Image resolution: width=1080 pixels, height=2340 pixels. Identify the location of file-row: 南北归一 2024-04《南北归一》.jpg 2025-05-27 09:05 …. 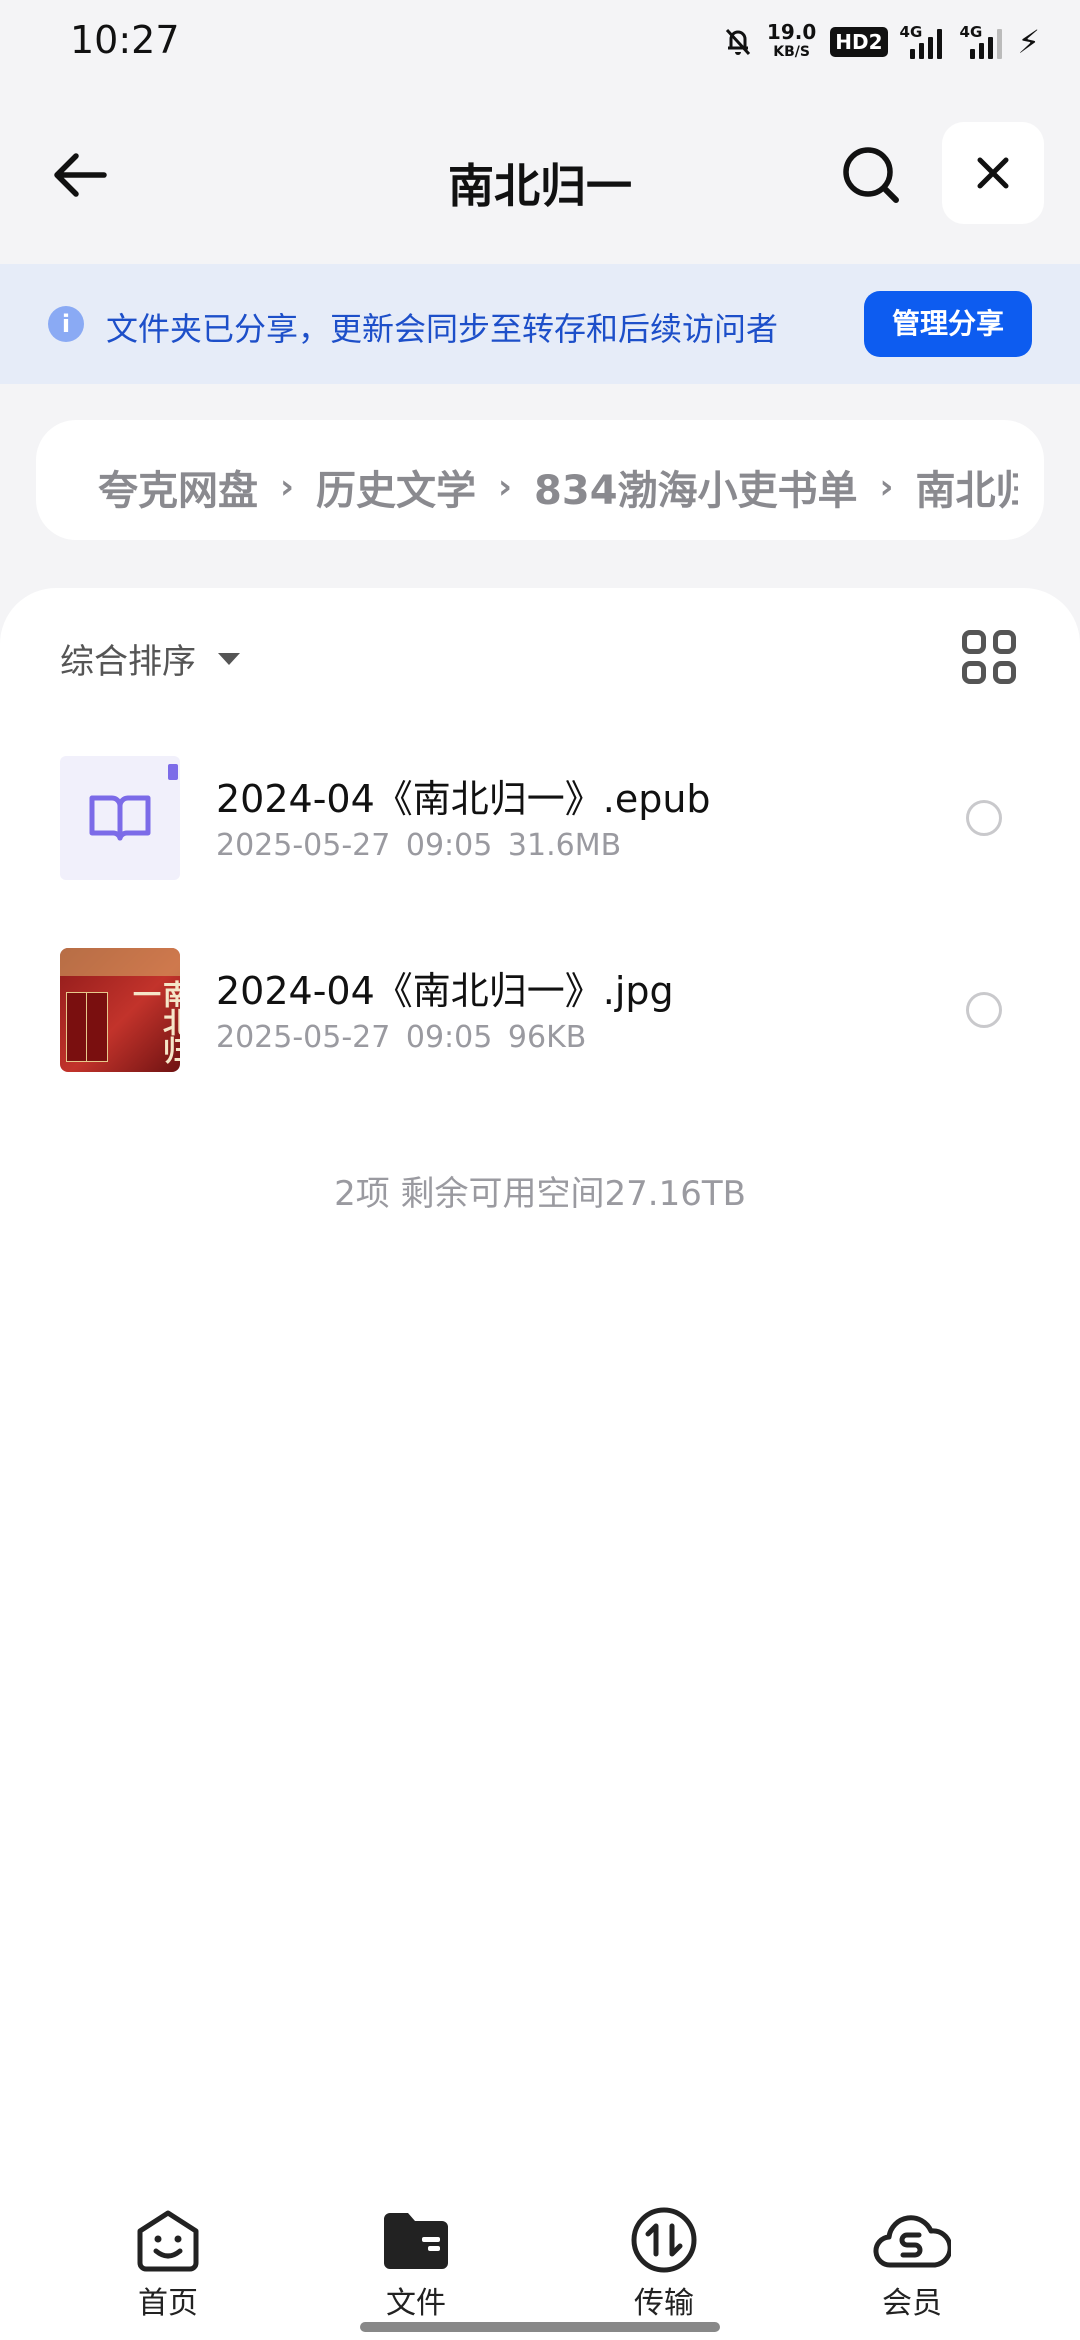
(540, 1012).